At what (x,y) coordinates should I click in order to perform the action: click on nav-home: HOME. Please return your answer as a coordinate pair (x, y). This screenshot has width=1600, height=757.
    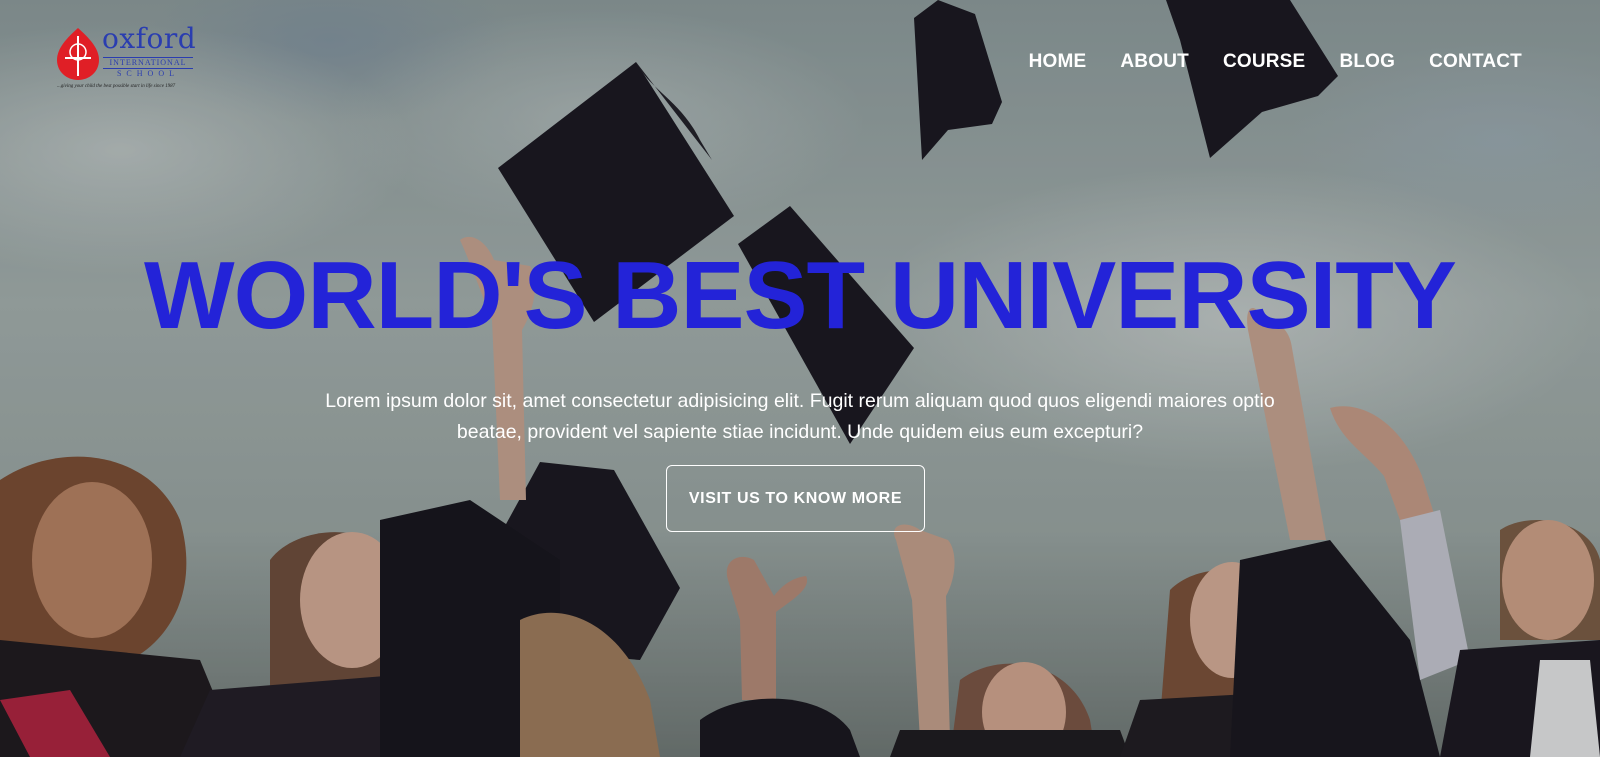
    Looking at the image, I should click on (1058, 62).